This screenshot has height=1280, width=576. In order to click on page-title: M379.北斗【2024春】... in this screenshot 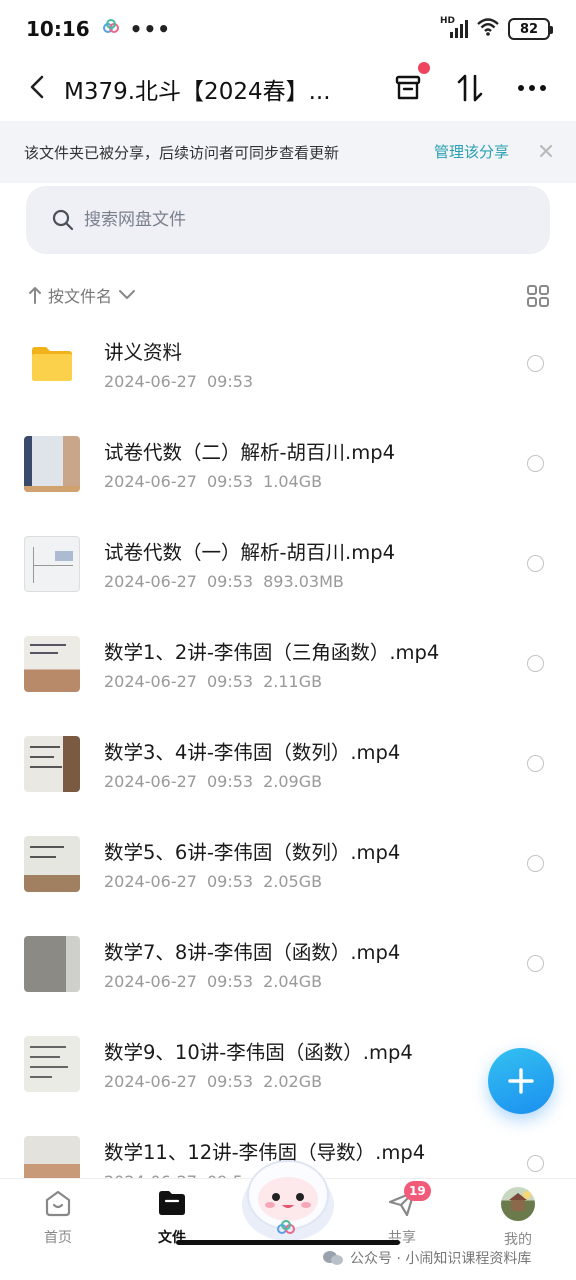, I will do `click(197, 92)`.